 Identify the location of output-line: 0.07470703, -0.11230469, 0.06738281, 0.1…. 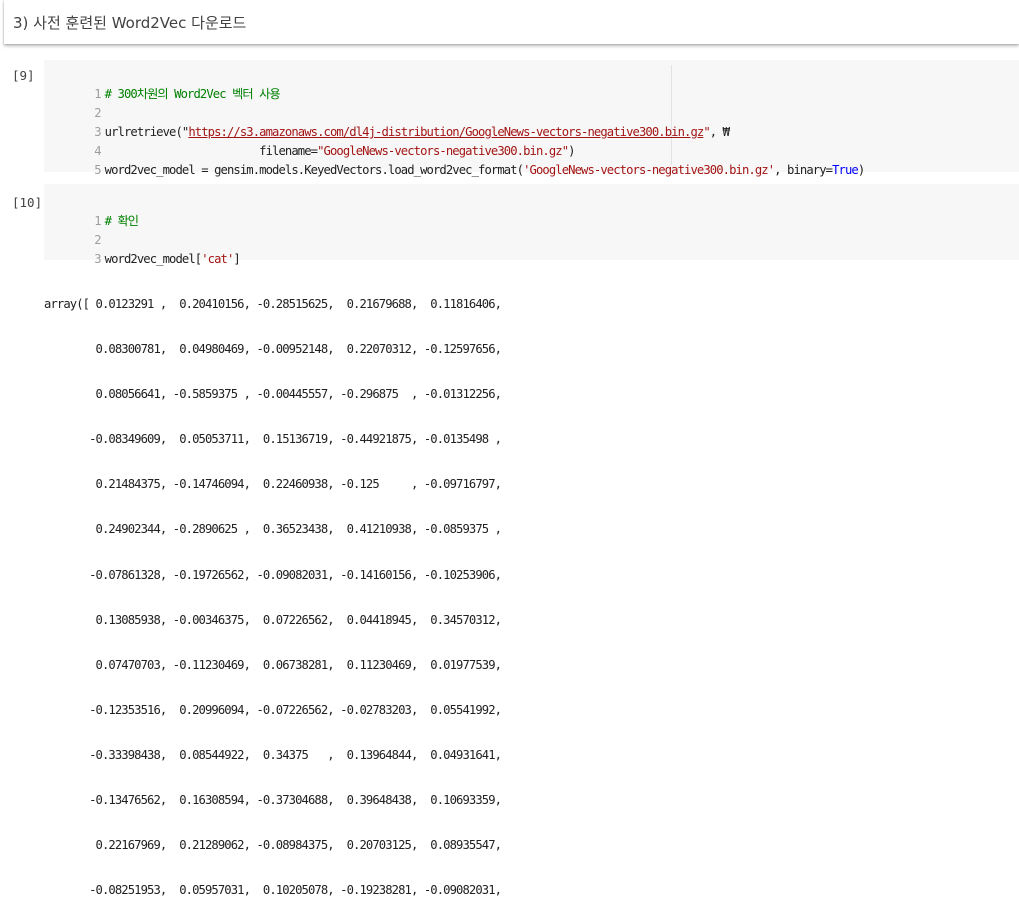
(273, 664).